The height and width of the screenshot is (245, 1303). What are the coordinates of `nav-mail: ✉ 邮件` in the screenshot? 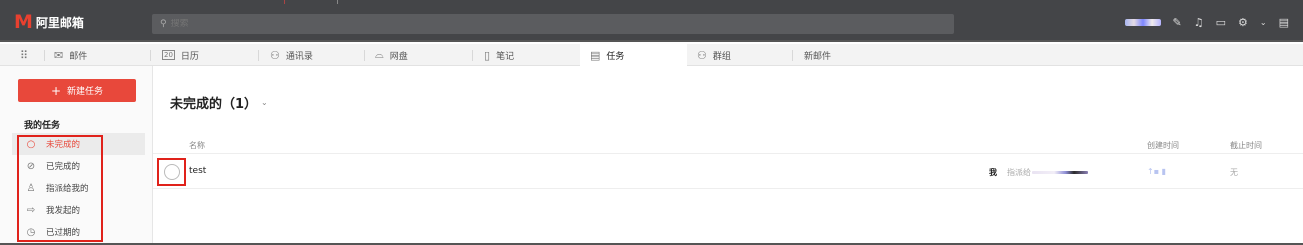 It's located at (70, 55).